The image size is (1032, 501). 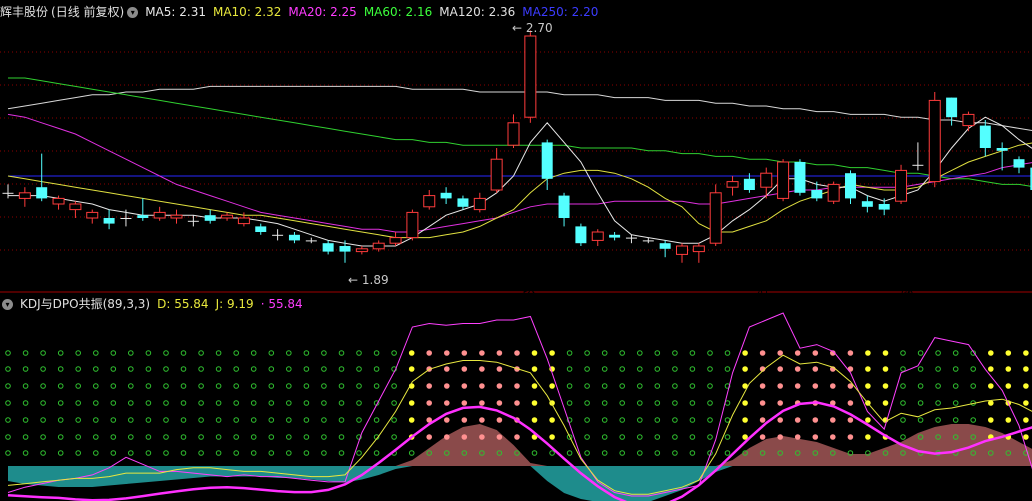 What do you see at coordinates (907, 288) in the screenshot?
I see `event-marker-rise: 涨` at bounding box center [907, 288].